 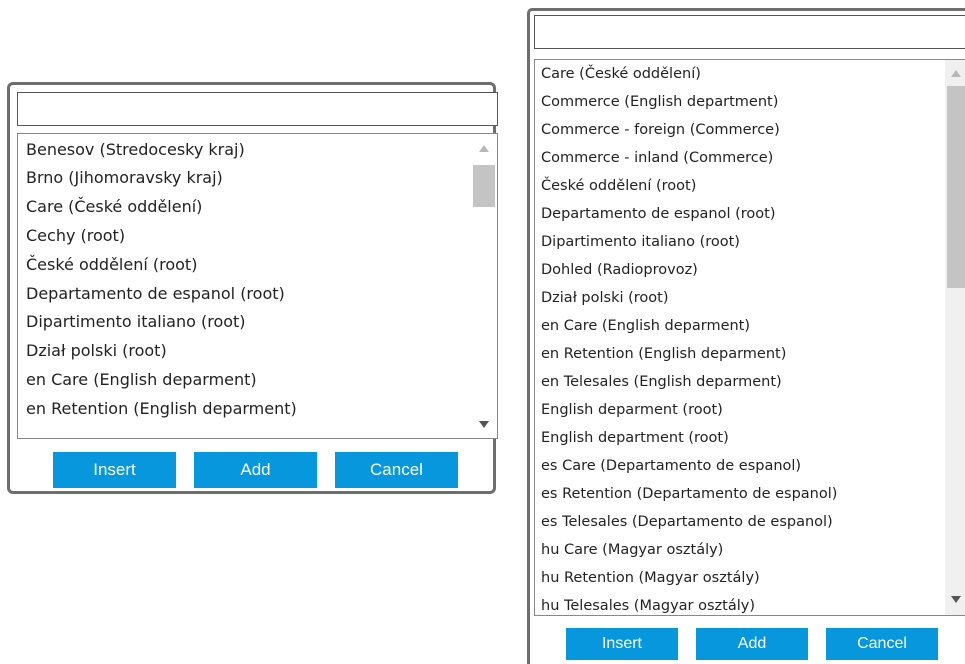 What do you see at coordinates (484, 286) in the screenshot?
I see `left-list-scrollbar` at bounding box center [484, 286].